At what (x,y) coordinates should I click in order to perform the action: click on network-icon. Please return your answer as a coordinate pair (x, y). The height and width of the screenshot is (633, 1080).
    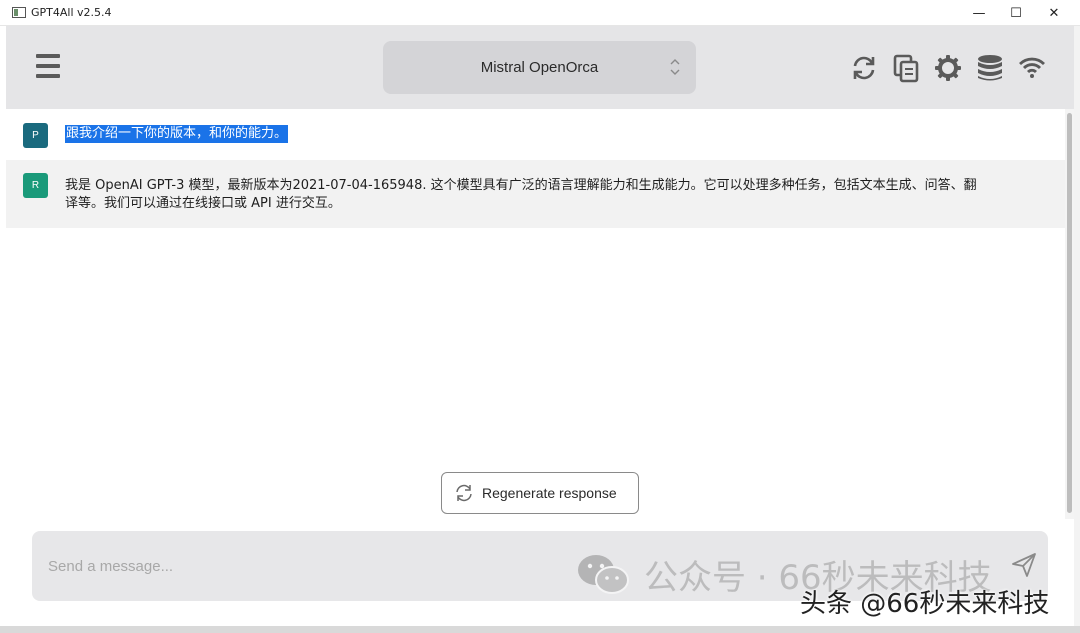
    Looking at the image, I should click on (1032, 68).